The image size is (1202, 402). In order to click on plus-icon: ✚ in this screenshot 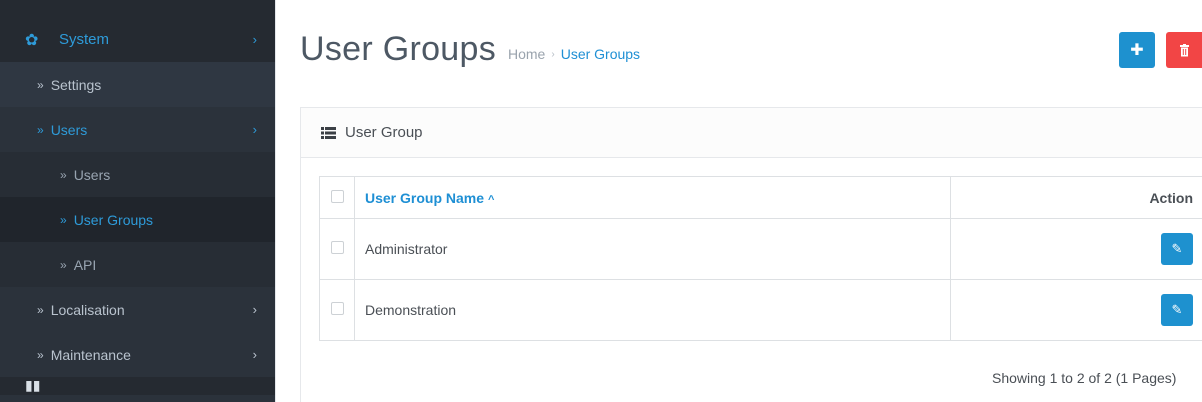, I will do `click(1137, 50)`.